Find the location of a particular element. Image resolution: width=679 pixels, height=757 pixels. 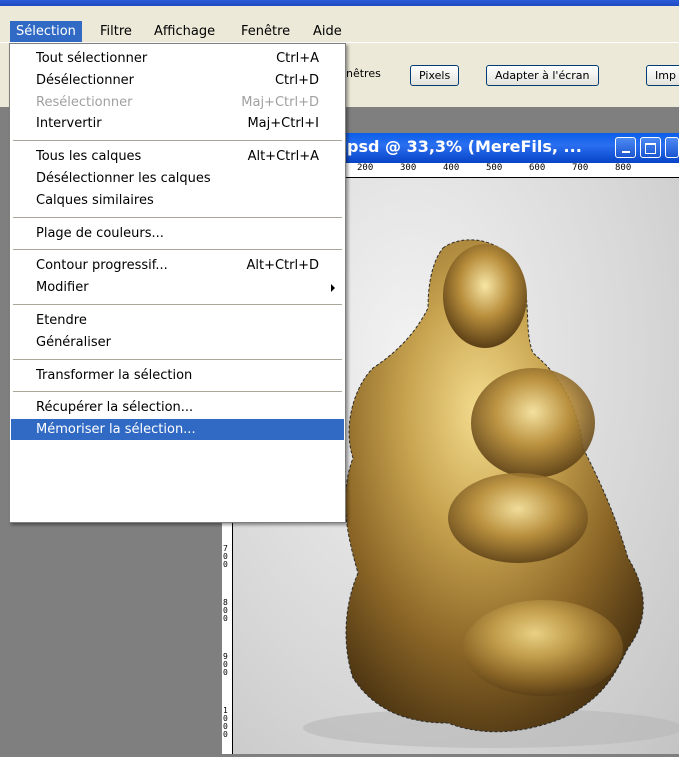

menu-item: Intervertir Maj+Ctrl+I is located at coordinates (177, 123).